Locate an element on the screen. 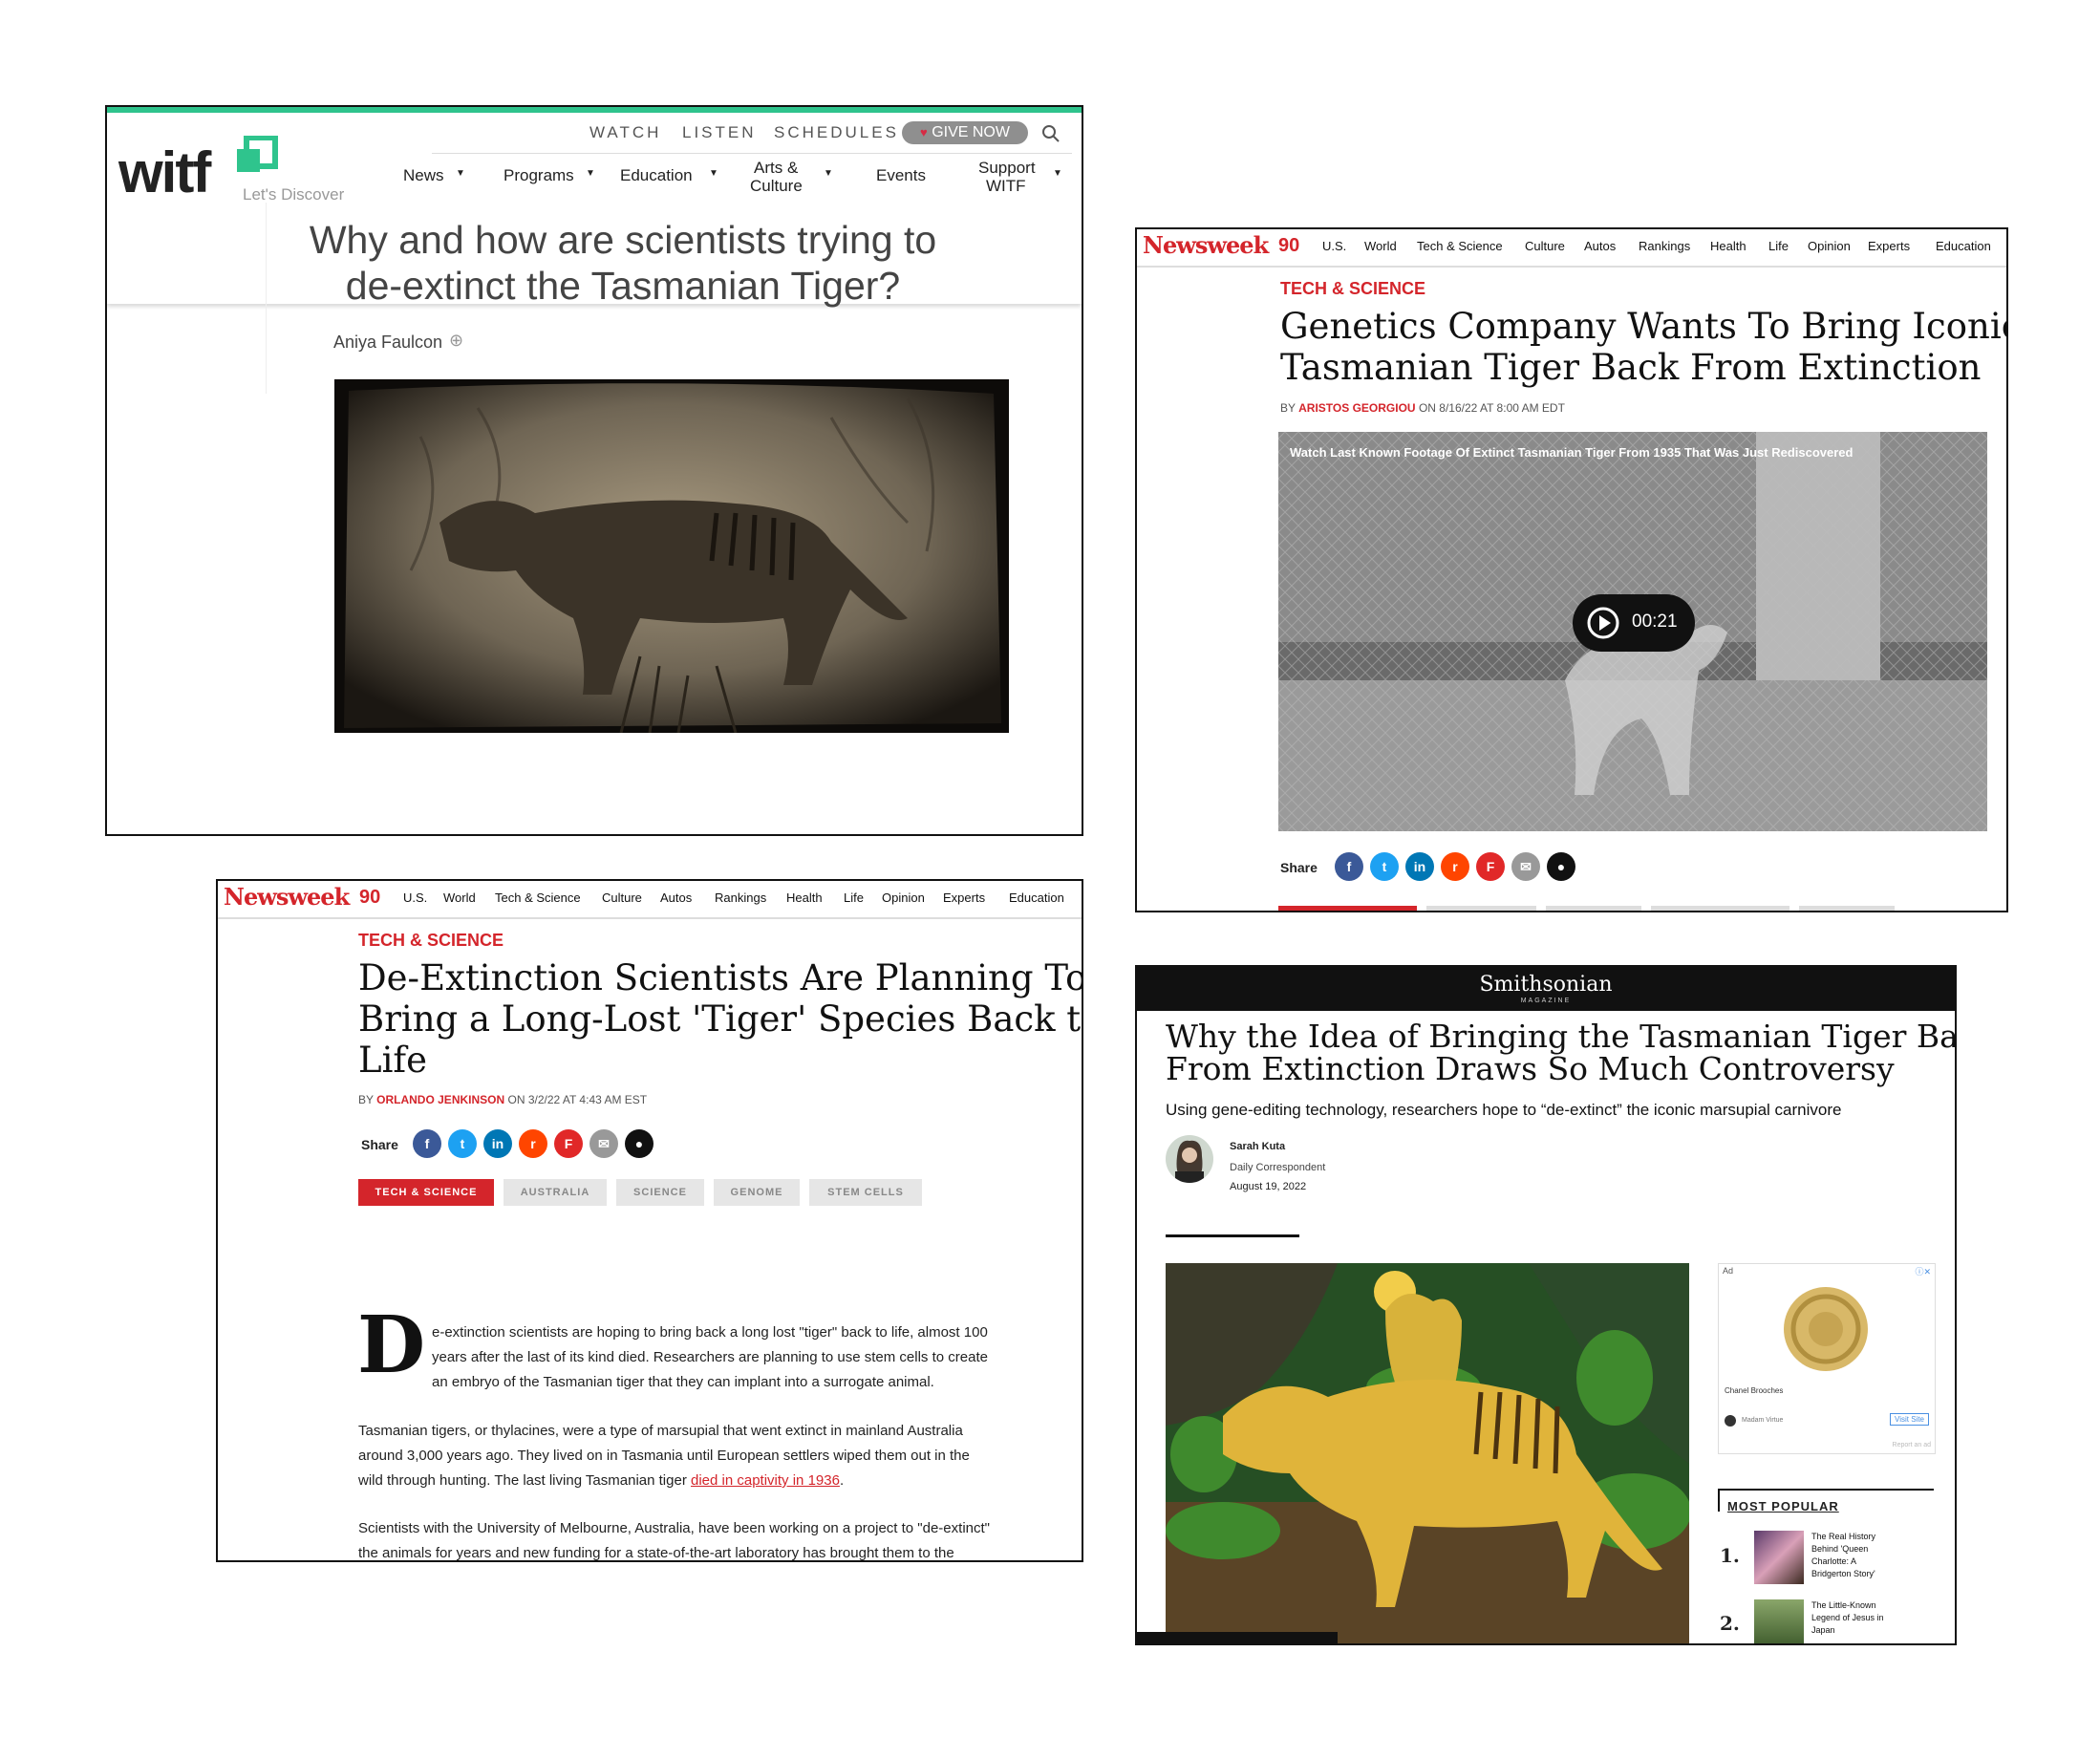 Image resolution: width=2100 pixels, height=1738 pixels. ad-report-link: Report an ad is located at coordinates (1912, 1445).